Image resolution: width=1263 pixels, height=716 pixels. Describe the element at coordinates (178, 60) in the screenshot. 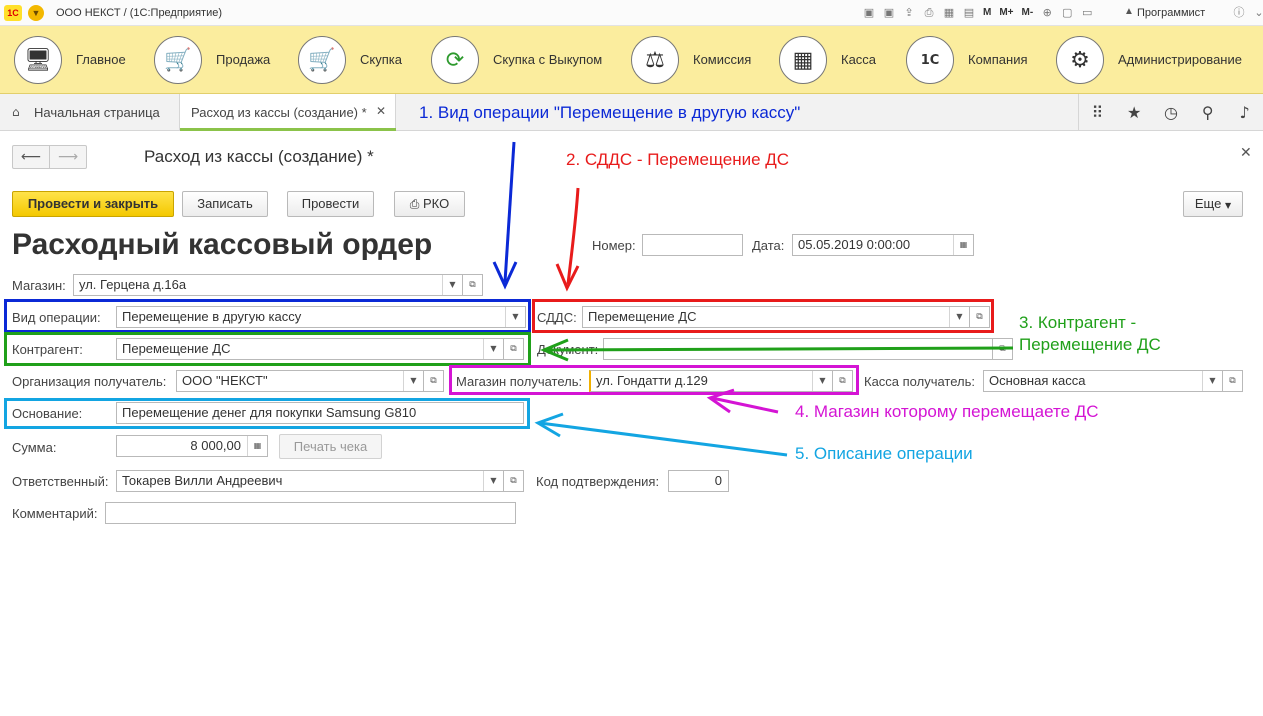

I see `cart-up-icon: 🛒` at that location.